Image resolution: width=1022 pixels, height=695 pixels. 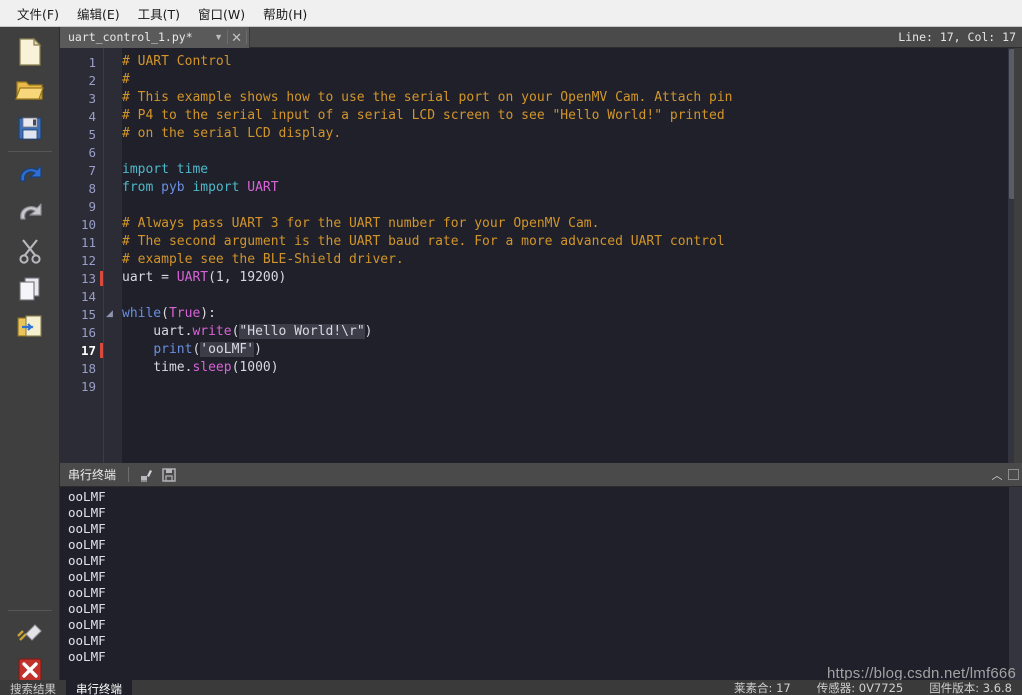 What do you see at coordinates (30, 90) in the screenshot?
I see `open-folder-icon` at bounding box center [30, 90].